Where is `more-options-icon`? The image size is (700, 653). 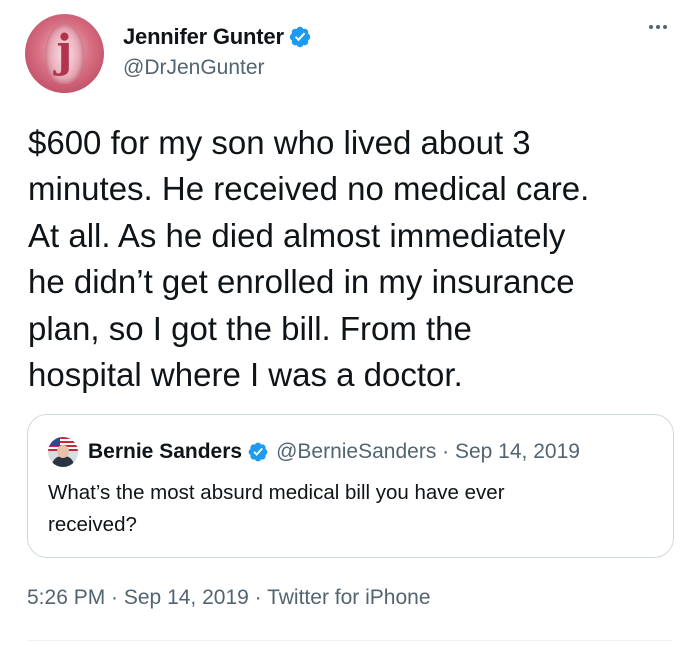 more-options-icon is located at coordinates (658, 27).